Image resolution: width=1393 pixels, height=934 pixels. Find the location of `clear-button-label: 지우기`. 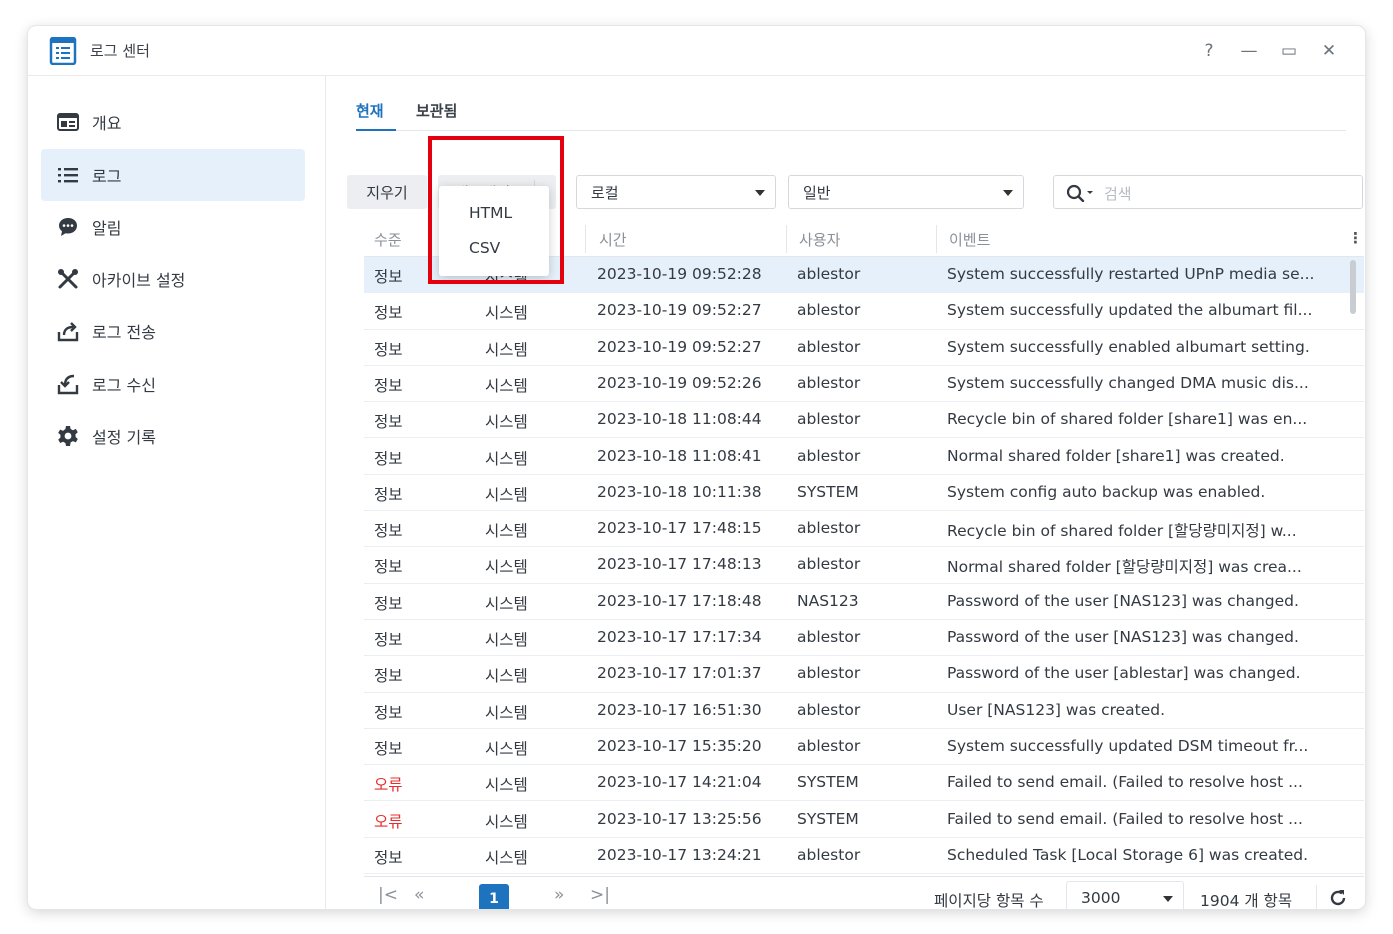

clear-button-label: 지우기 is located at coordinates (387, 192).